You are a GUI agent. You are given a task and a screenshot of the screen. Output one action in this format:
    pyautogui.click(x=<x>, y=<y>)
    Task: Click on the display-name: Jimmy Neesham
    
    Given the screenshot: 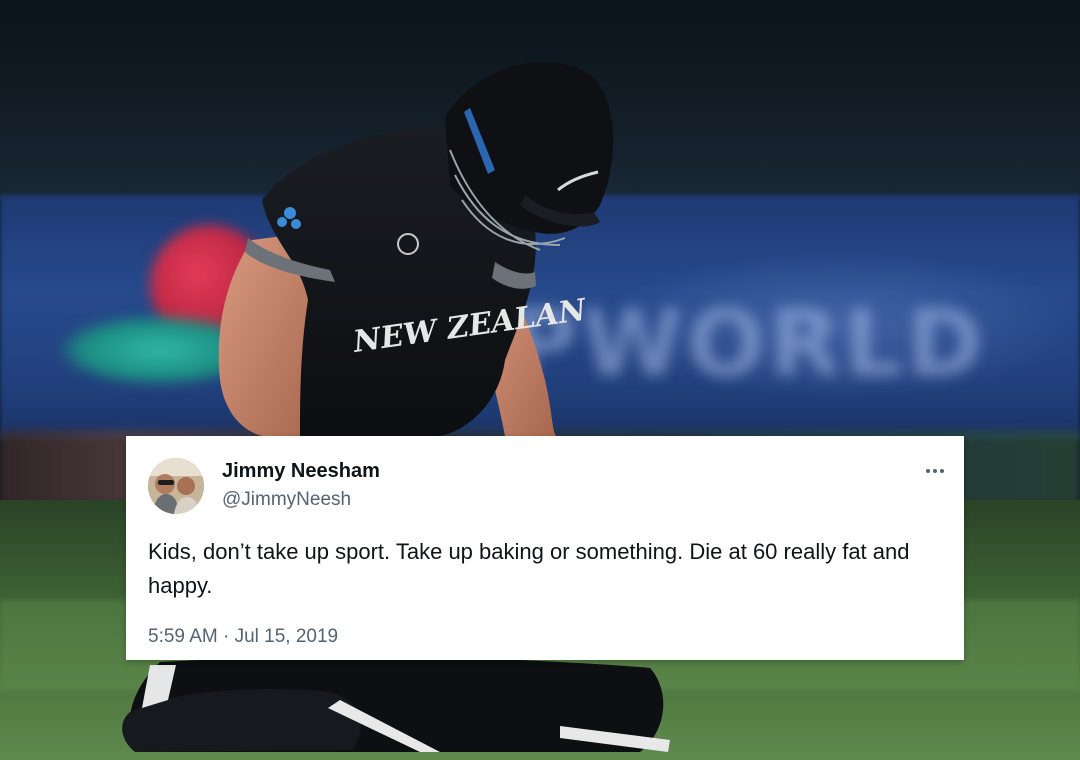 What is the action you would take?
    pyautogui.click(x=301, y=471)
    